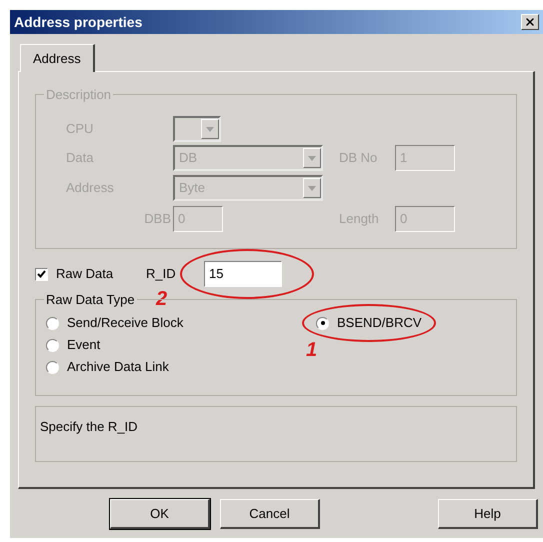  What do you see at coordinates (78, 22) in the screenshot?
I see `window-title: Address properties` at bounding box center [78, 22].